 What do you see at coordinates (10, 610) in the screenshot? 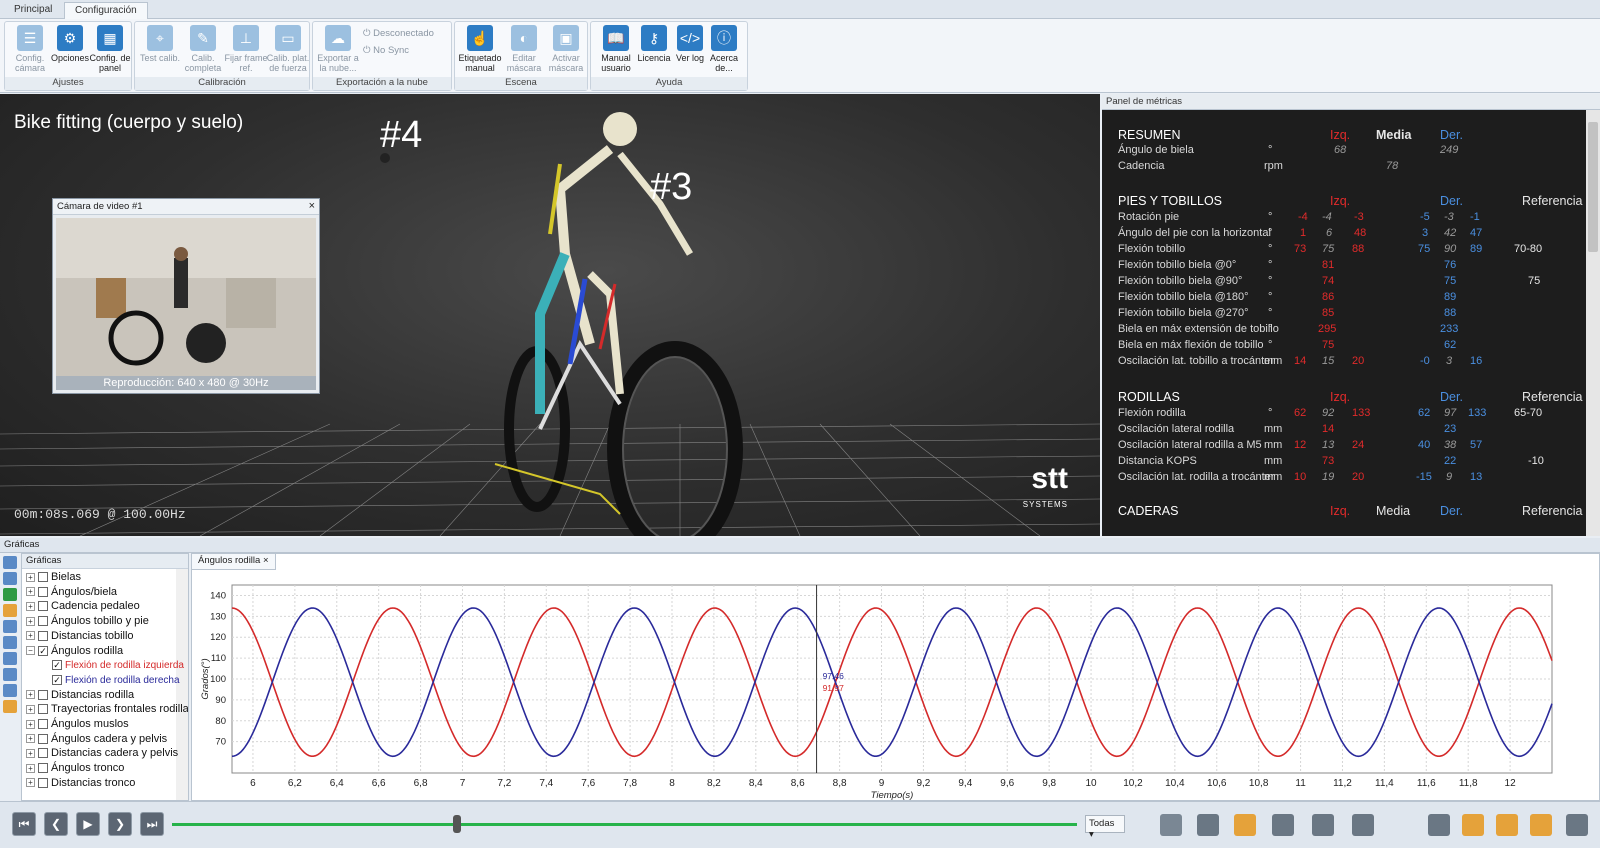
I see `folder-icon` at bounding box center [10, 610].